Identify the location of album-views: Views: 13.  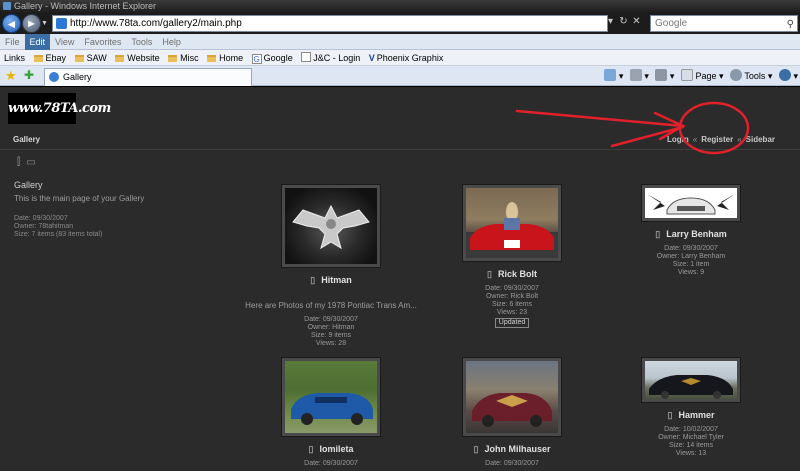
(691, 453).